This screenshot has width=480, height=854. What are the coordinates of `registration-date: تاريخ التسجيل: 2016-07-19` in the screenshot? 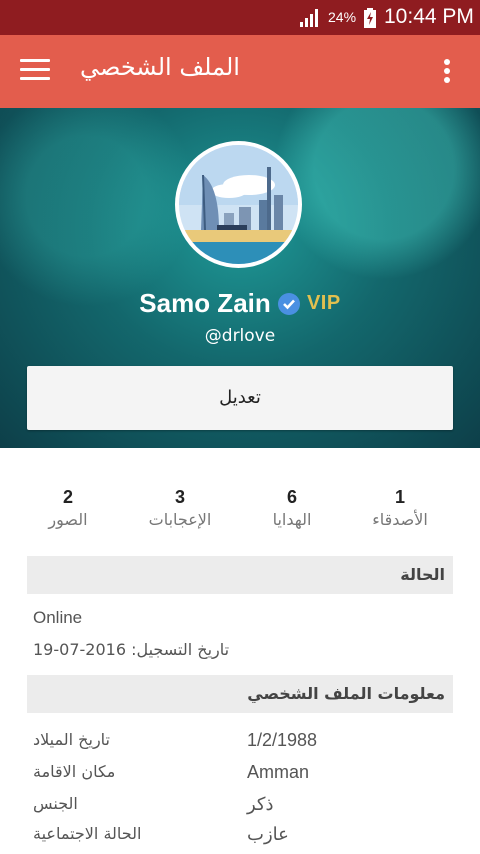 It's located at (131, 649).